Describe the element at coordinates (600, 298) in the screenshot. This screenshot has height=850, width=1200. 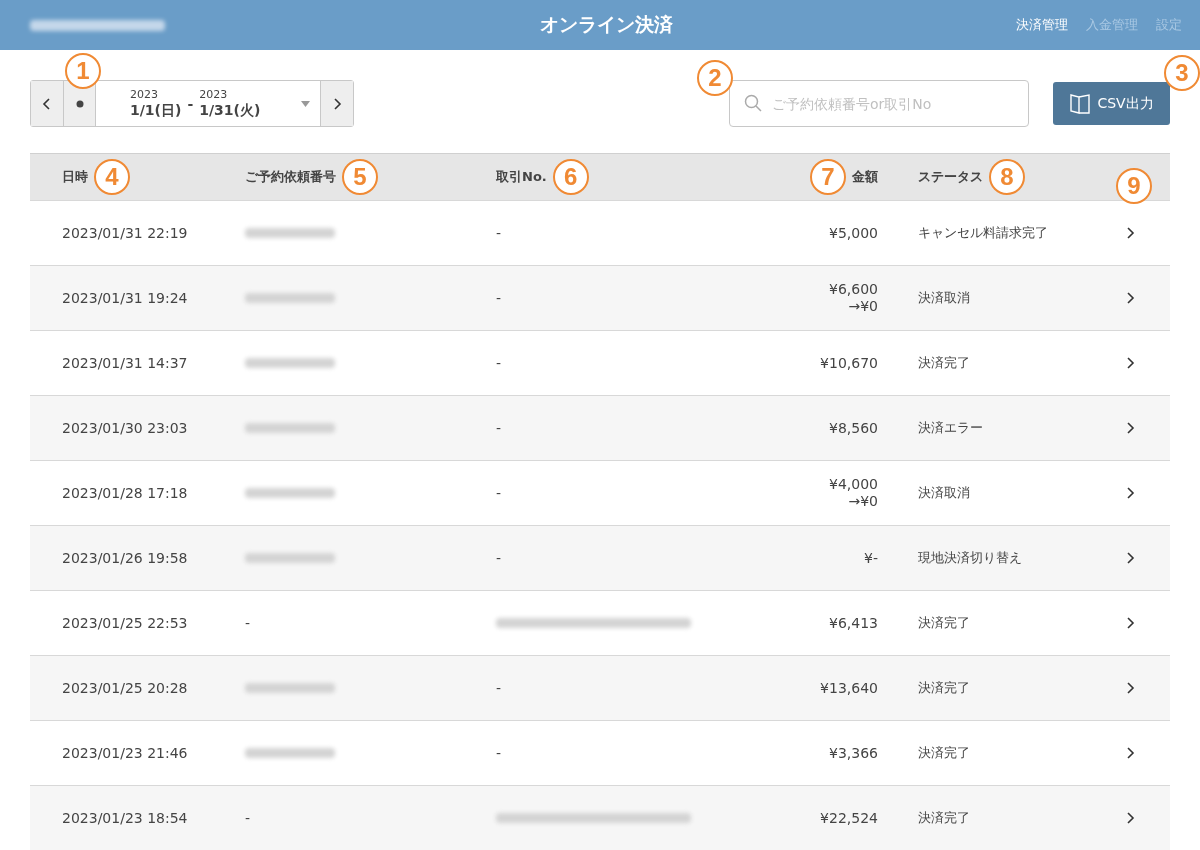
I see `table-row: 2023/01/31 19:24 - ¥6,600 →¥0 決済取消` at that location.